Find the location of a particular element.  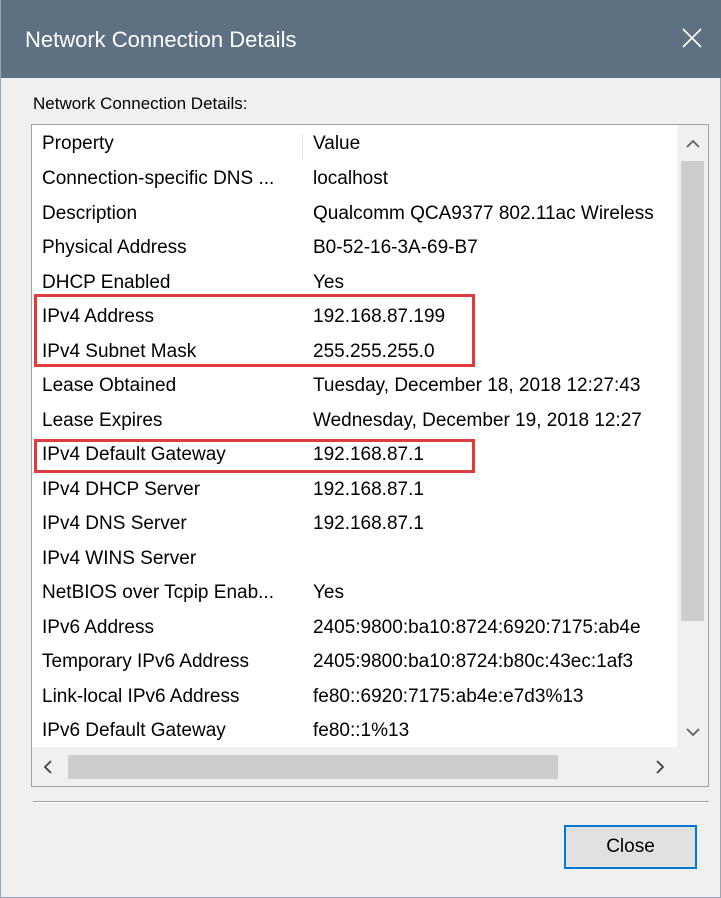

scroll-left-icon is located at coordinates (48, 766).